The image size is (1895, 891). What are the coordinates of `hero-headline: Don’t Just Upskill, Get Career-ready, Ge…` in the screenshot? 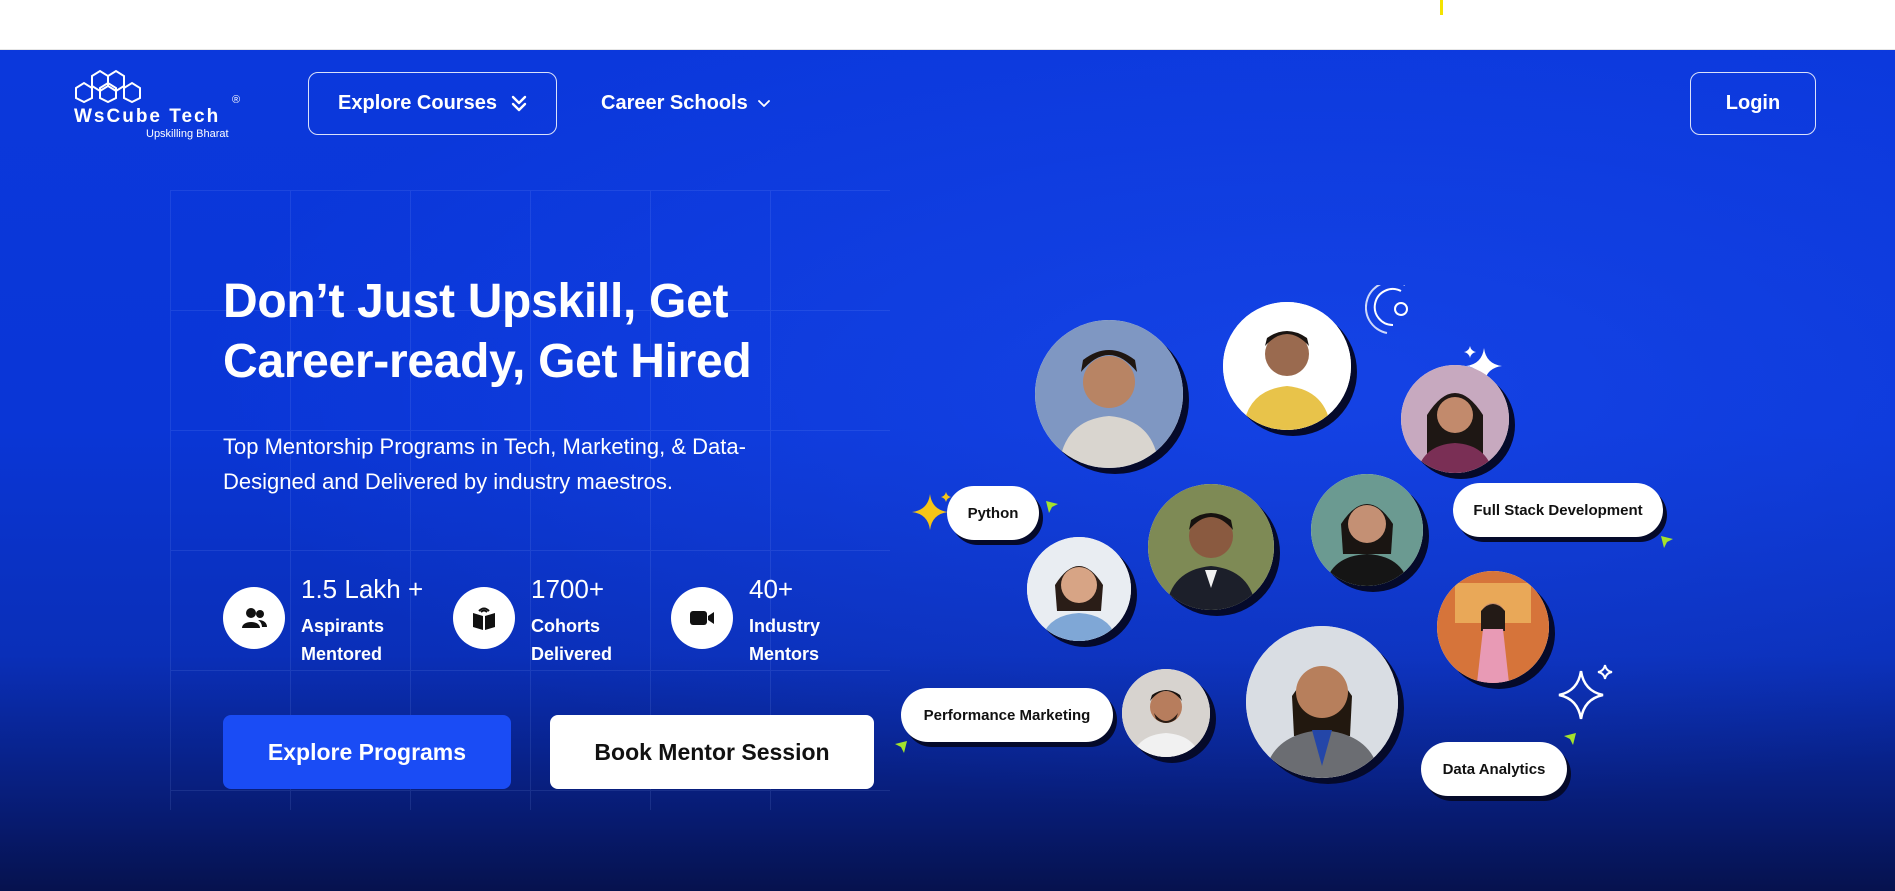 It's located at (543, 332).